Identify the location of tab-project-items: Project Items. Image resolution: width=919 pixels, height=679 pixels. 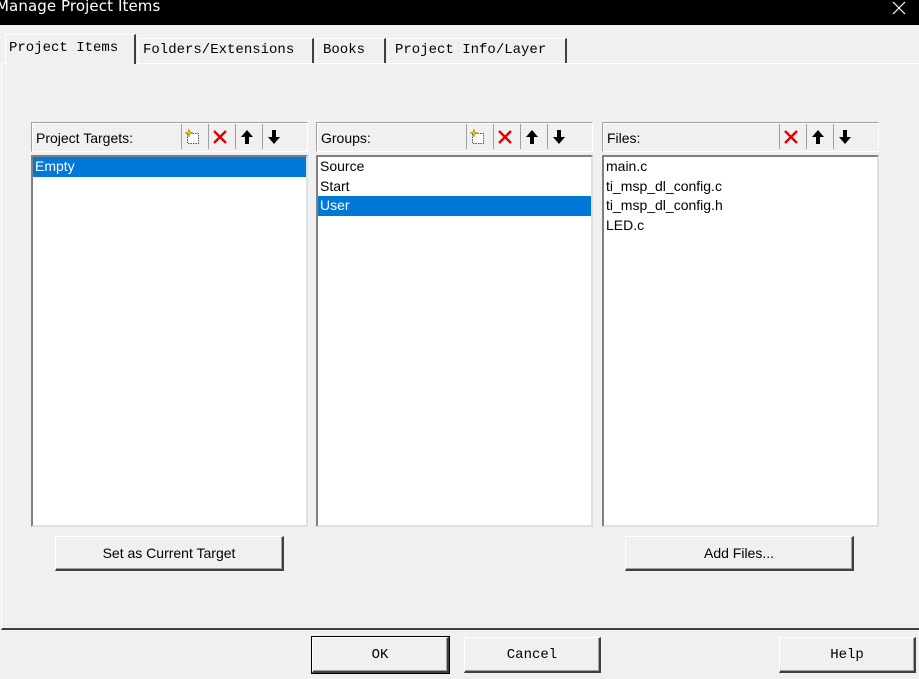
(70, 49).